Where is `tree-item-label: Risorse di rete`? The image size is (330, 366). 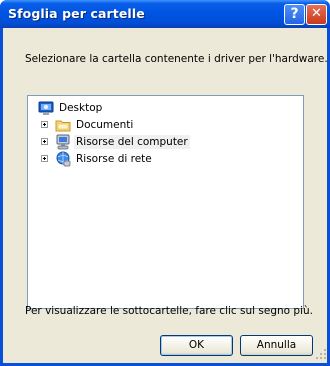 tree-item-label: Risorse di rete is located at coordinates (114, 159).